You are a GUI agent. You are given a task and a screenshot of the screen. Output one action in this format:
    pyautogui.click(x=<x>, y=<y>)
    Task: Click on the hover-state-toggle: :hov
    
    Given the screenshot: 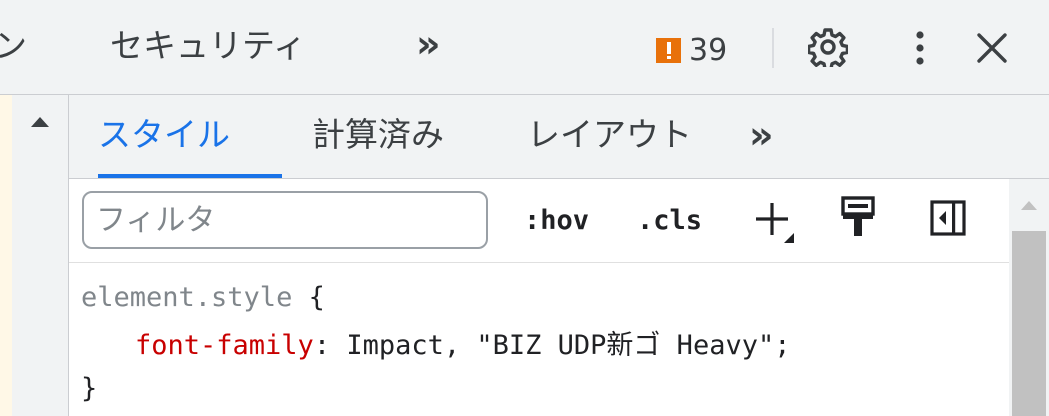 What is the action you would take?
    pyautogui.click(x=556, y=221)
    